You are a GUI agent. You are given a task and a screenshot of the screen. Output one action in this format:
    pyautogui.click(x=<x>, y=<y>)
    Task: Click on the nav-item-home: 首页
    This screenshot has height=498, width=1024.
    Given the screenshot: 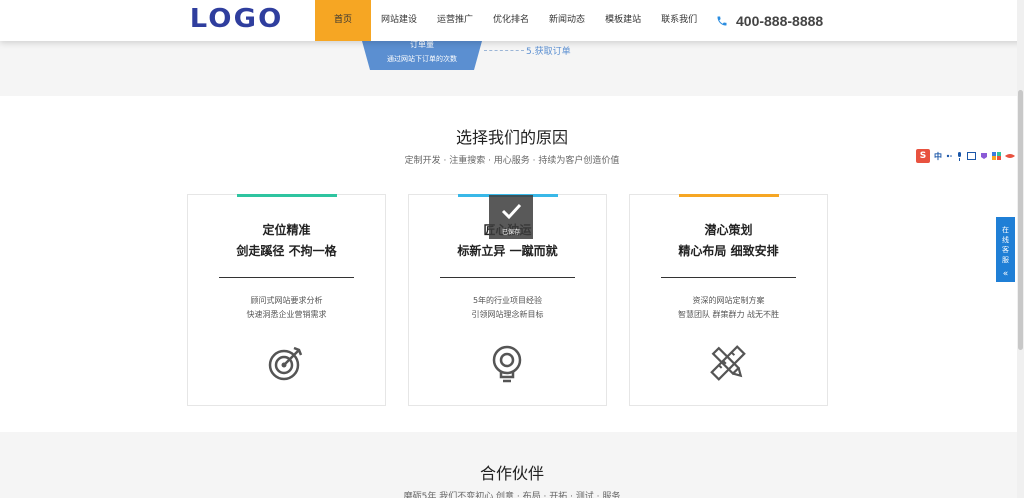 What is the action you would take?
    pyautogui.click(x=343, y=20)
    